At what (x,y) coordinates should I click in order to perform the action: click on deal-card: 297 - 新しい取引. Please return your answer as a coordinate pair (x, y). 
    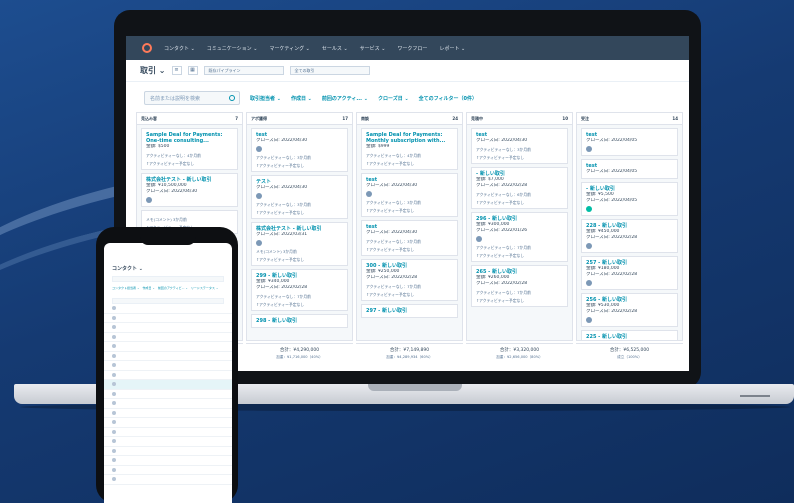
    Looking at the image, I should click on (409, 311).